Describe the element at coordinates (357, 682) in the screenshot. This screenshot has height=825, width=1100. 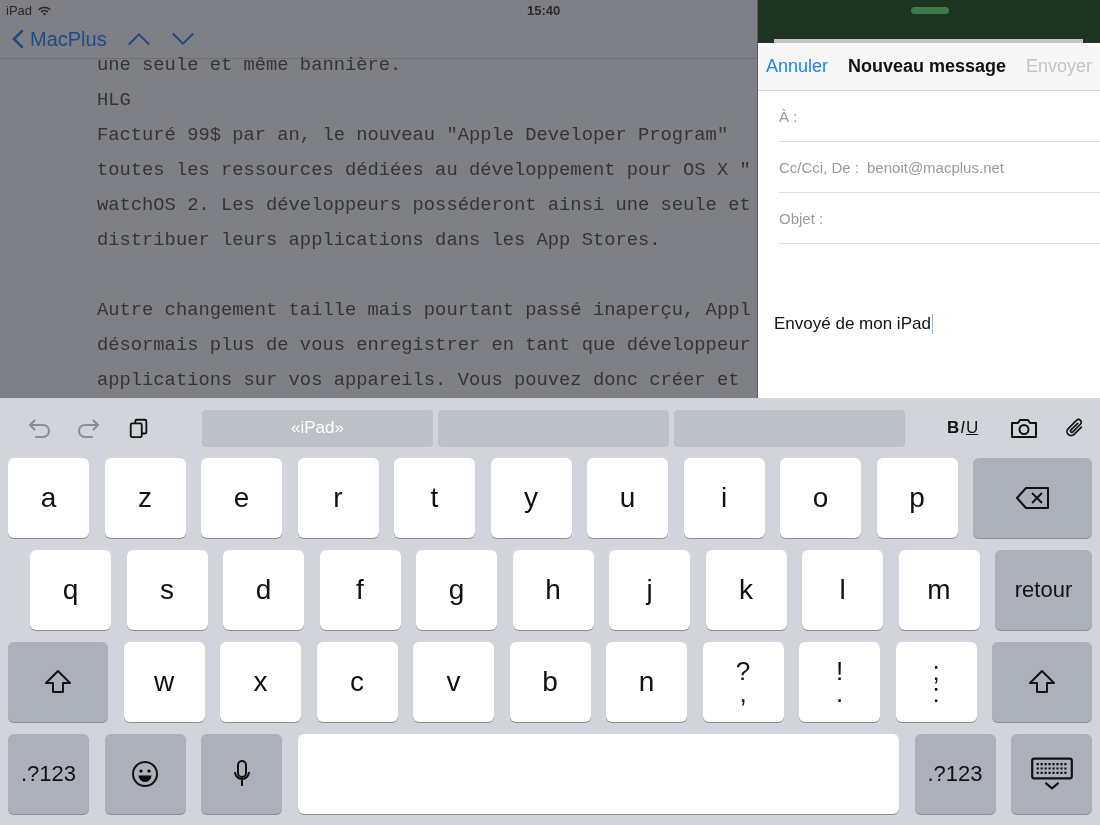
I see `letter-key: c` at that location.